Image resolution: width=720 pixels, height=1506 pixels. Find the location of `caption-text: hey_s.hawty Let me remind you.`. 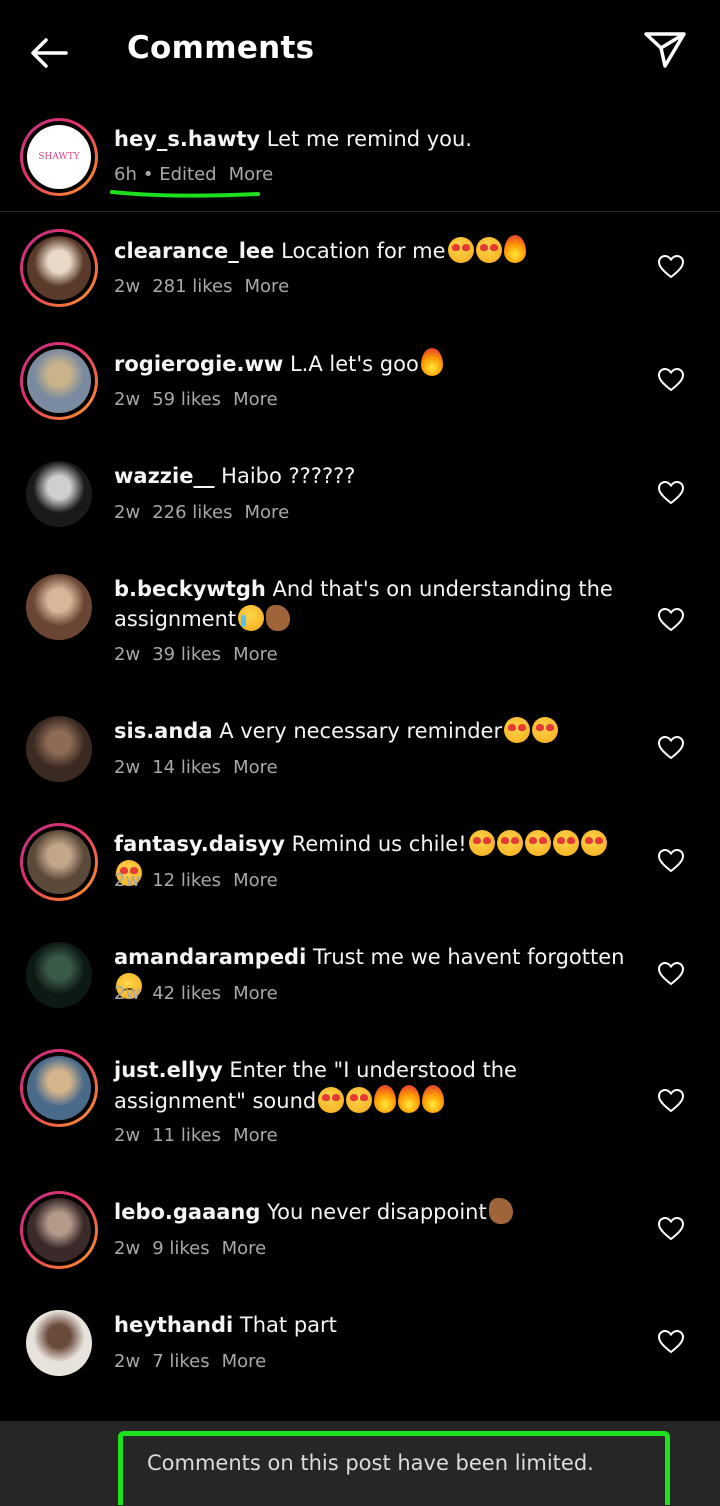

caption-text: hey_s.hawty Let me remind you. is located at coordinates (374, 139).